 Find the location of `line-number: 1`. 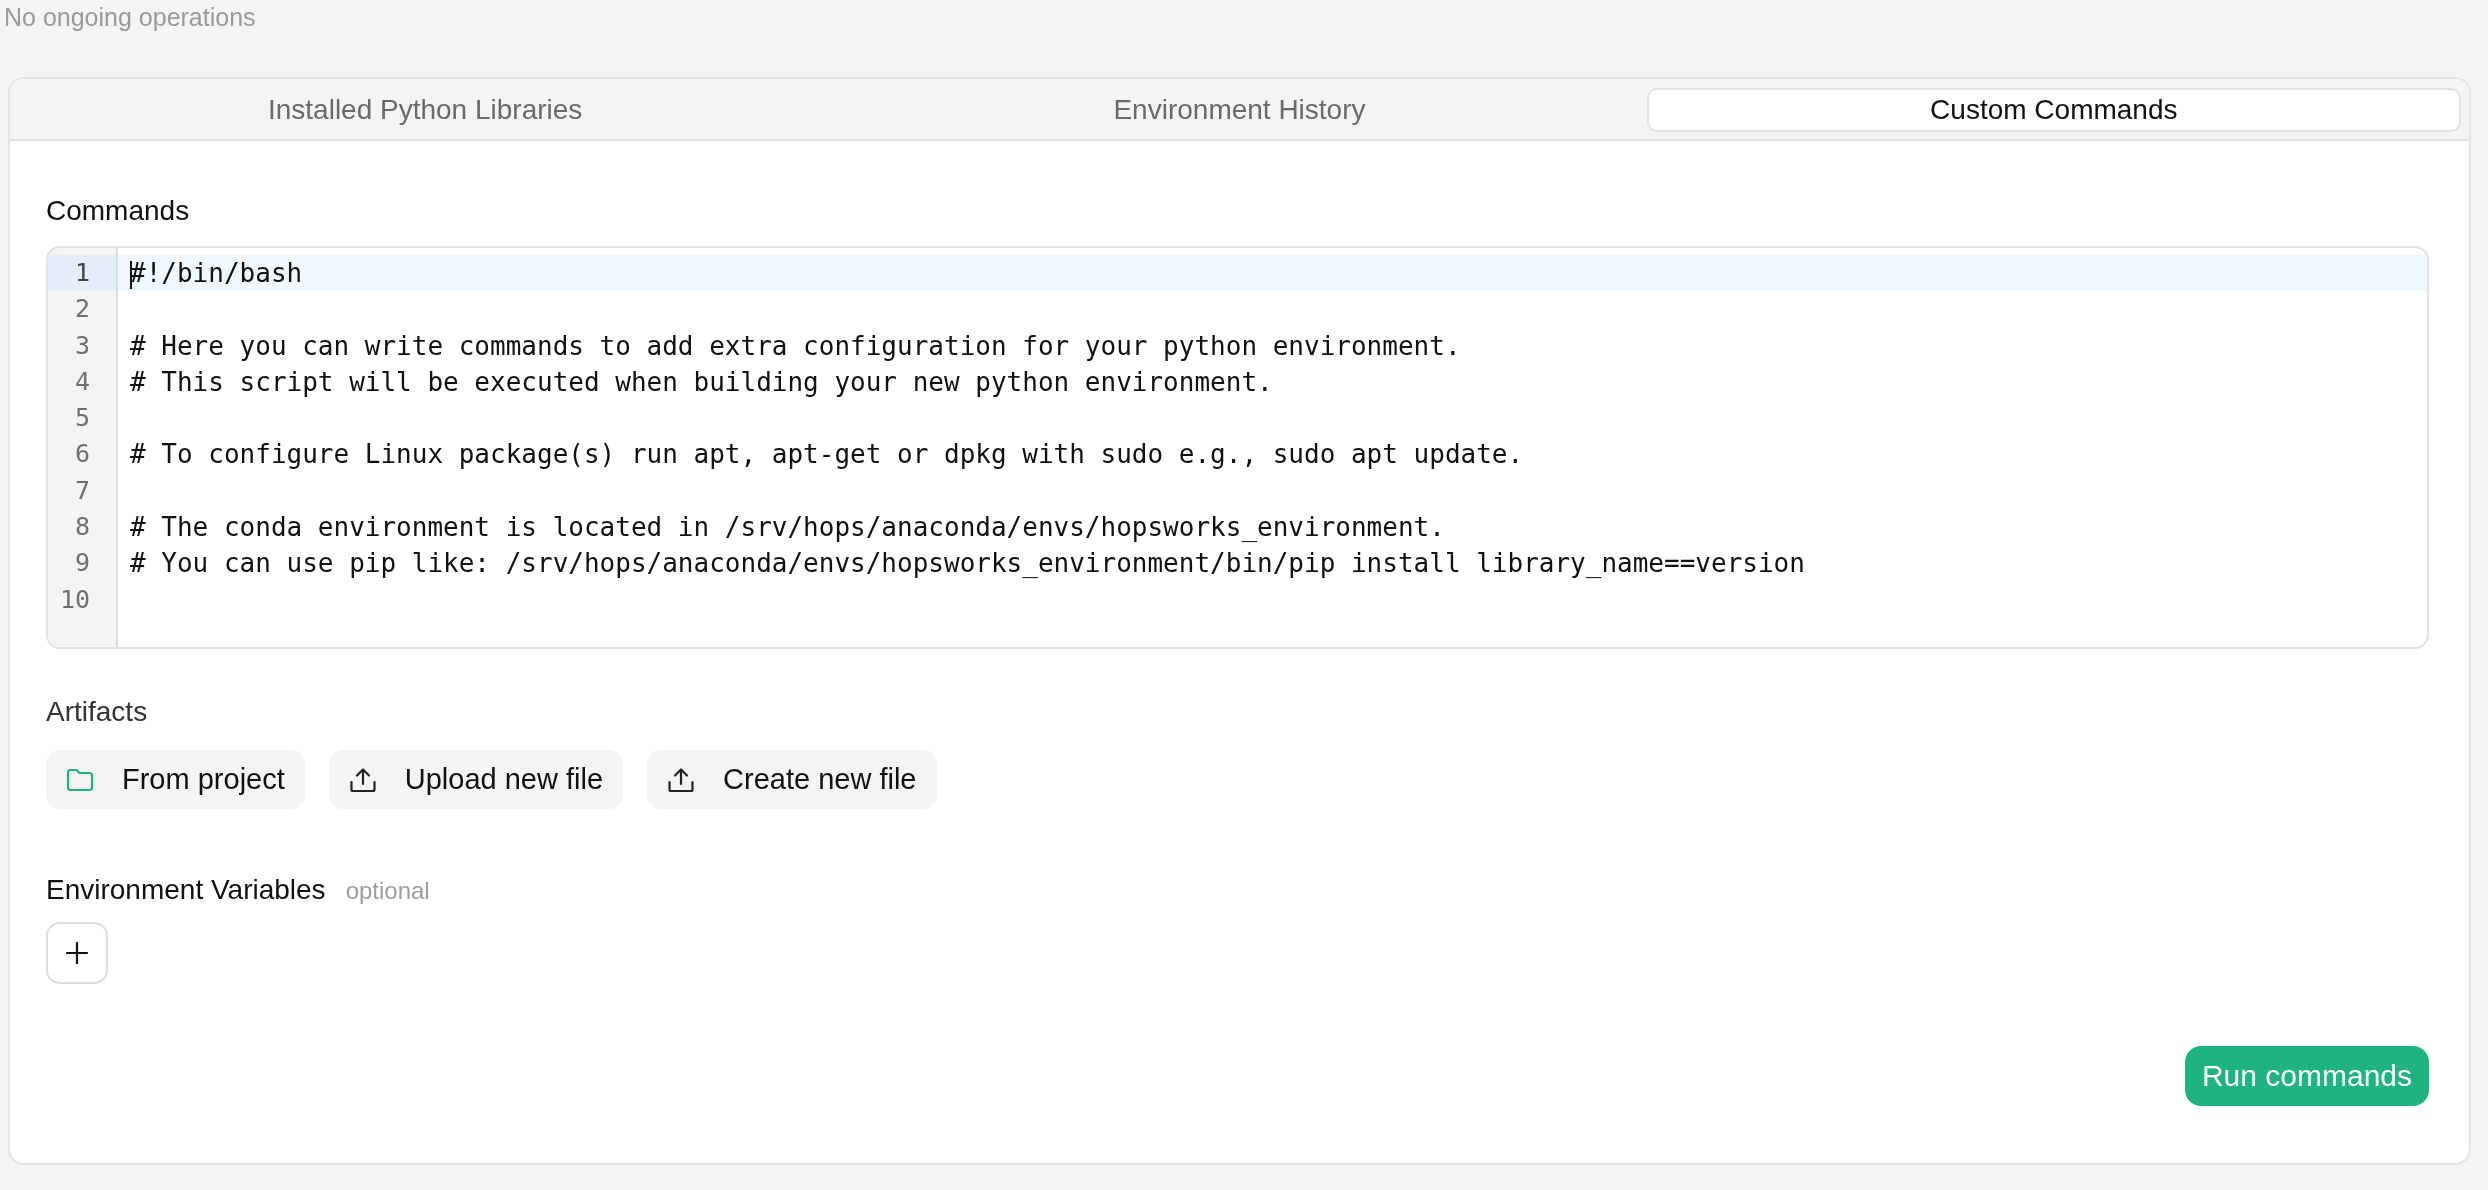

line-number: 1 is located at coordinates (82, 273).